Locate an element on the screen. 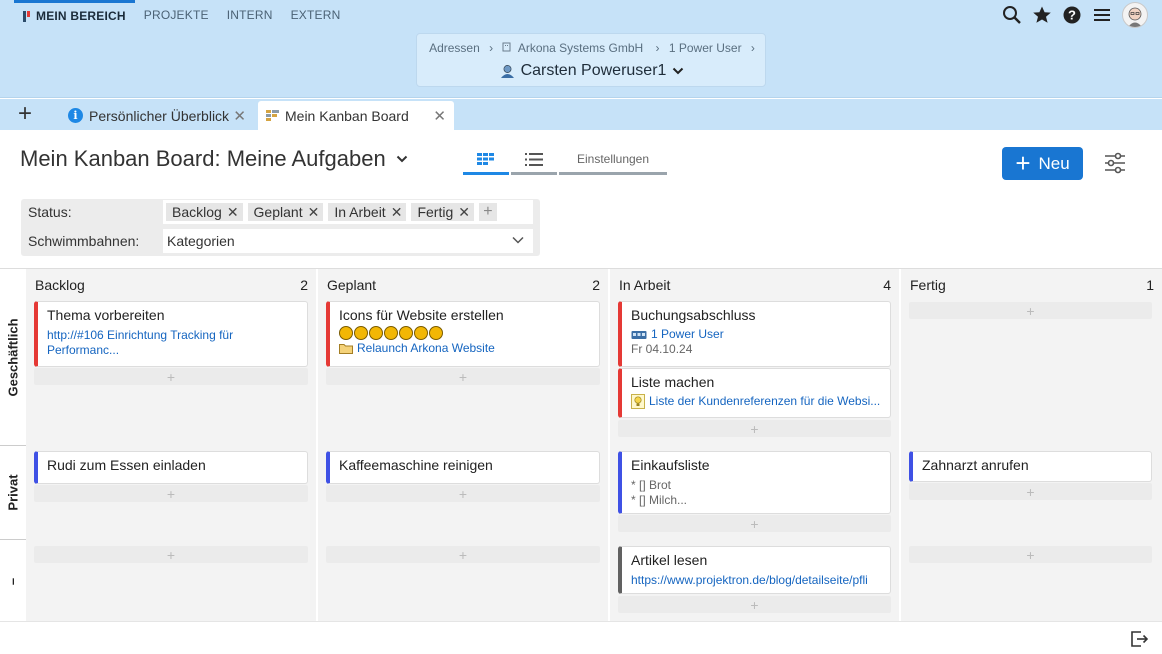 Image resolution: width=1162 pixels, height=654 pixels. bottom-bar is located at coordinates (581, 637).